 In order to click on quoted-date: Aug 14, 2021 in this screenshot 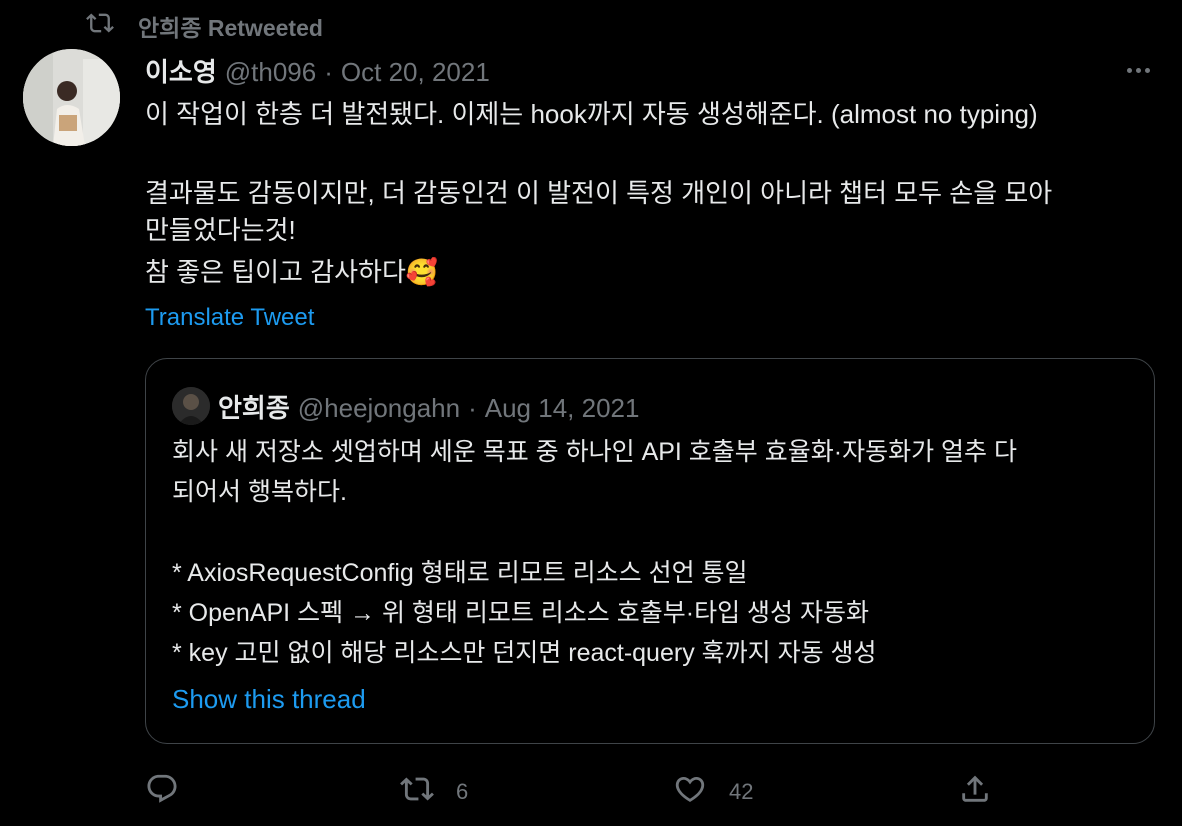, I will do `click(562, 408)`.